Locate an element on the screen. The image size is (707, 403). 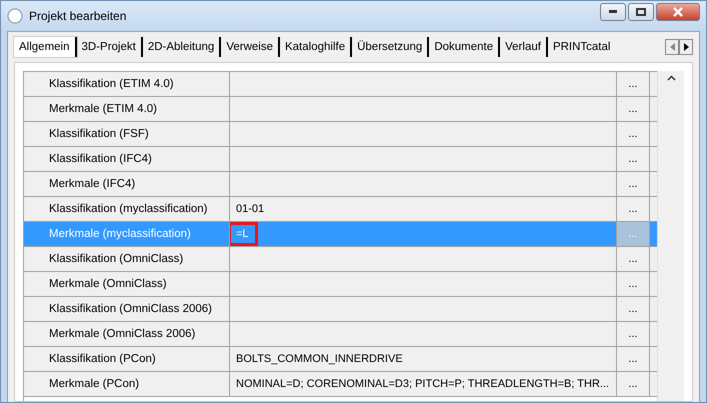
app-icon is located at coordinates (15, 16).